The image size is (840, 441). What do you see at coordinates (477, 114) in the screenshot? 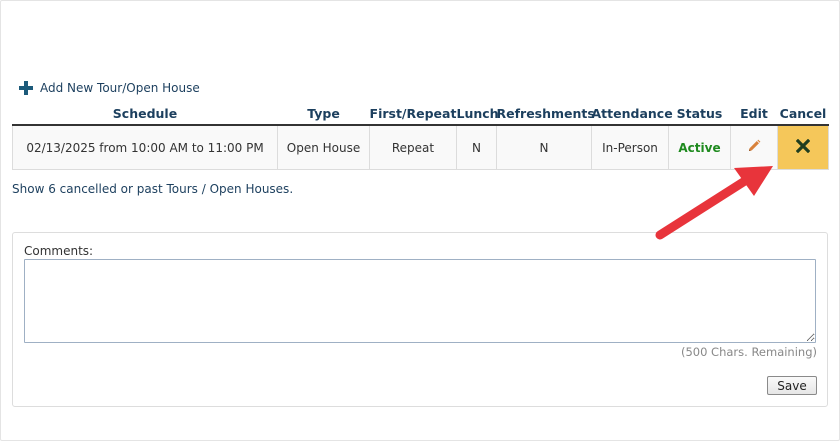
I see `header-lunch: Lunch` at bounding box center [477, 114].